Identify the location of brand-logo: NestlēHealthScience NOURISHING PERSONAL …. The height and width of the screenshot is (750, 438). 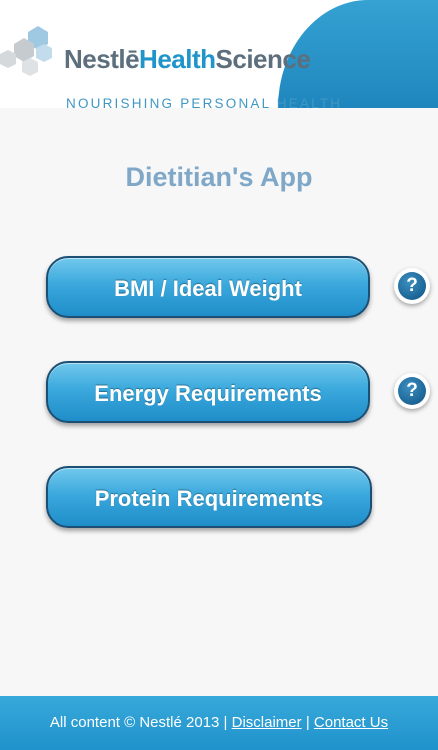
(170, 63).